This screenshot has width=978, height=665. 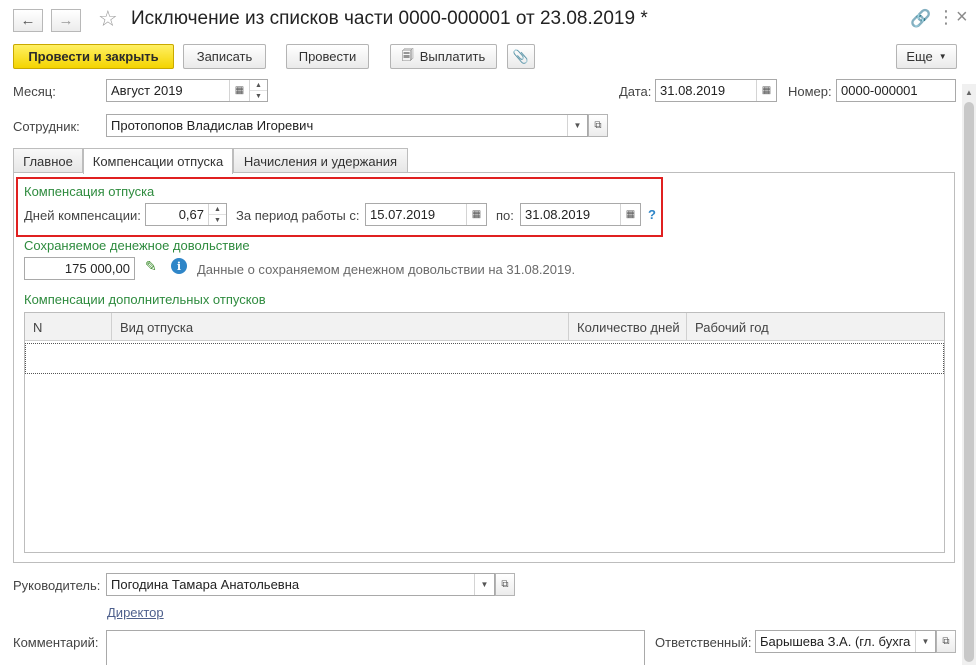 I want to click on scroll-up-icon: ▲, so click(x=969, y=92).